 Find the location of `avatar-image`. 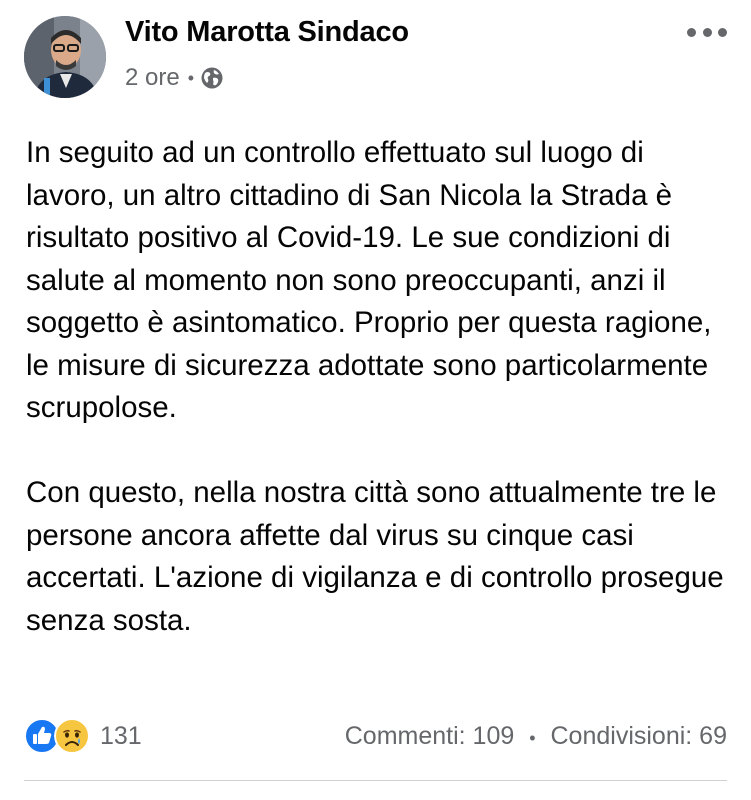

avatar-image is located at coordinates (65, 57).